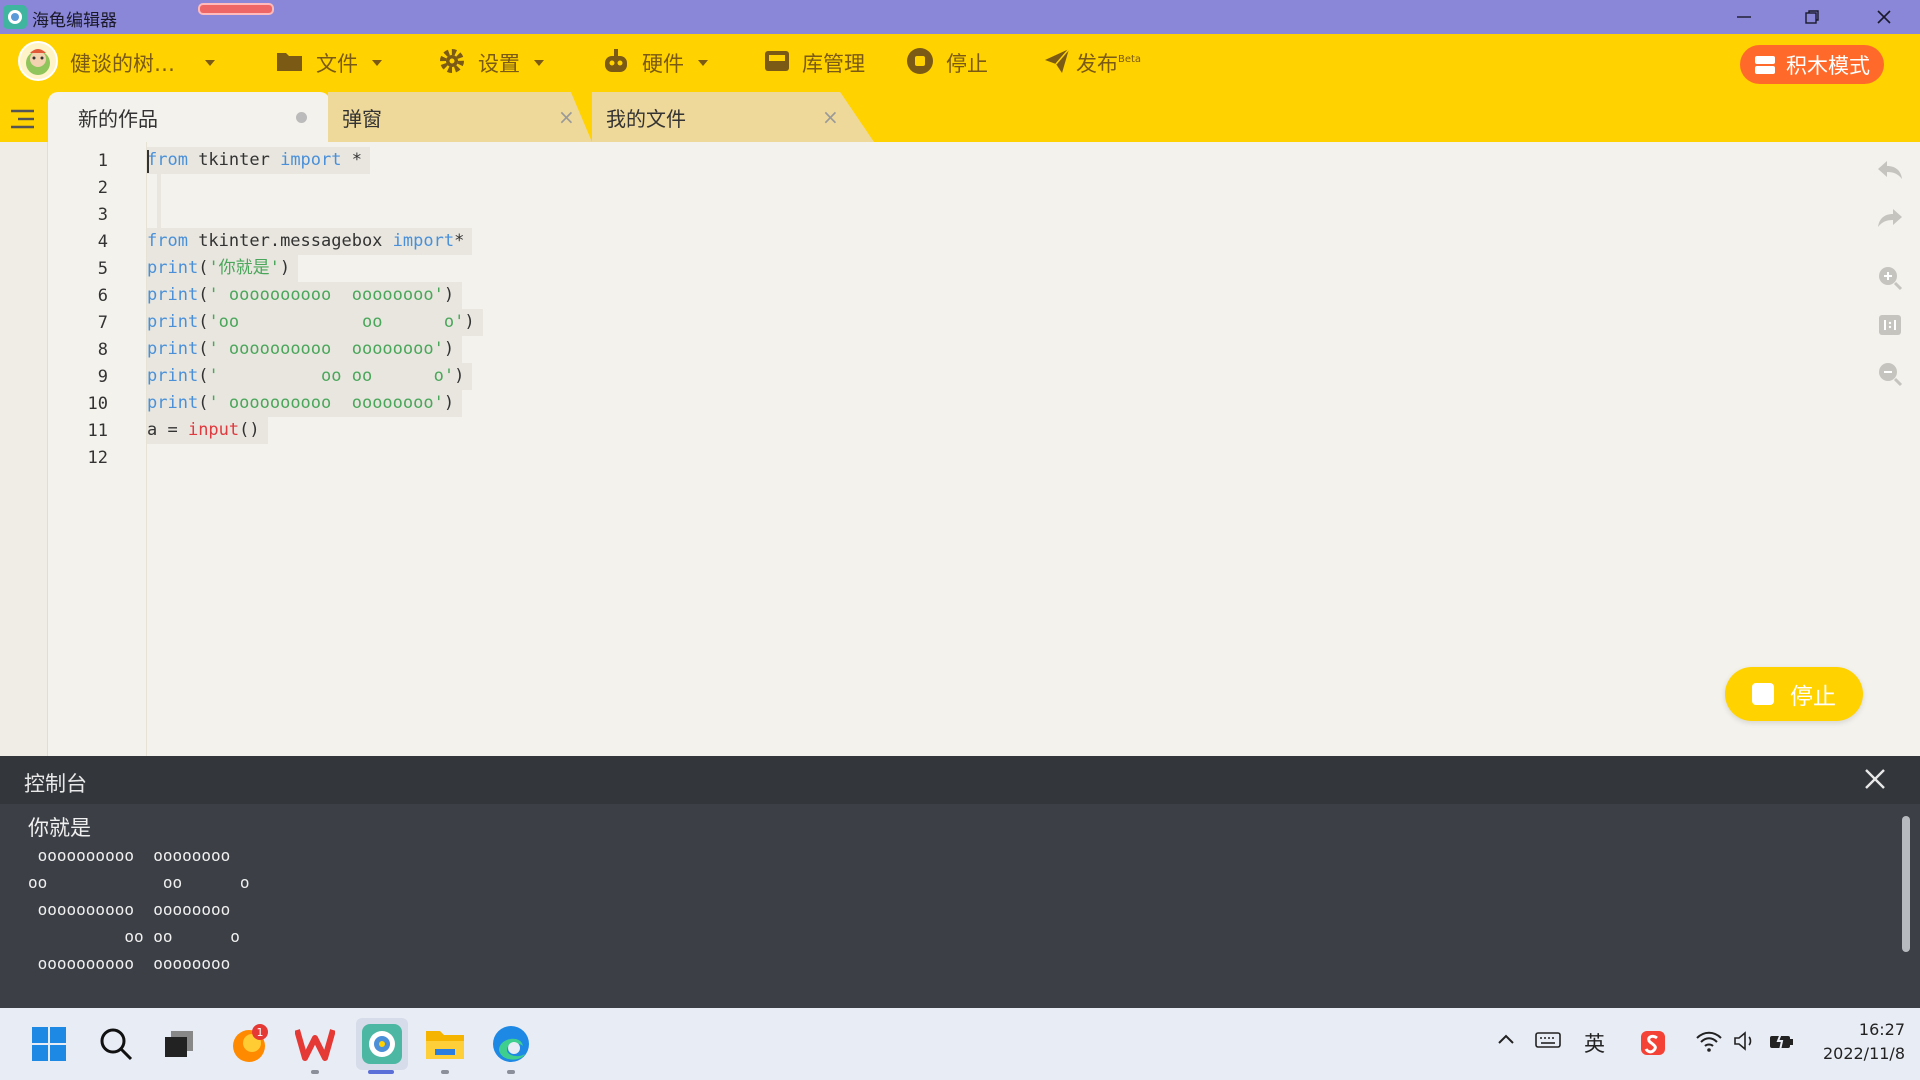  I want to click on line-number: 2, so click(102, 188).